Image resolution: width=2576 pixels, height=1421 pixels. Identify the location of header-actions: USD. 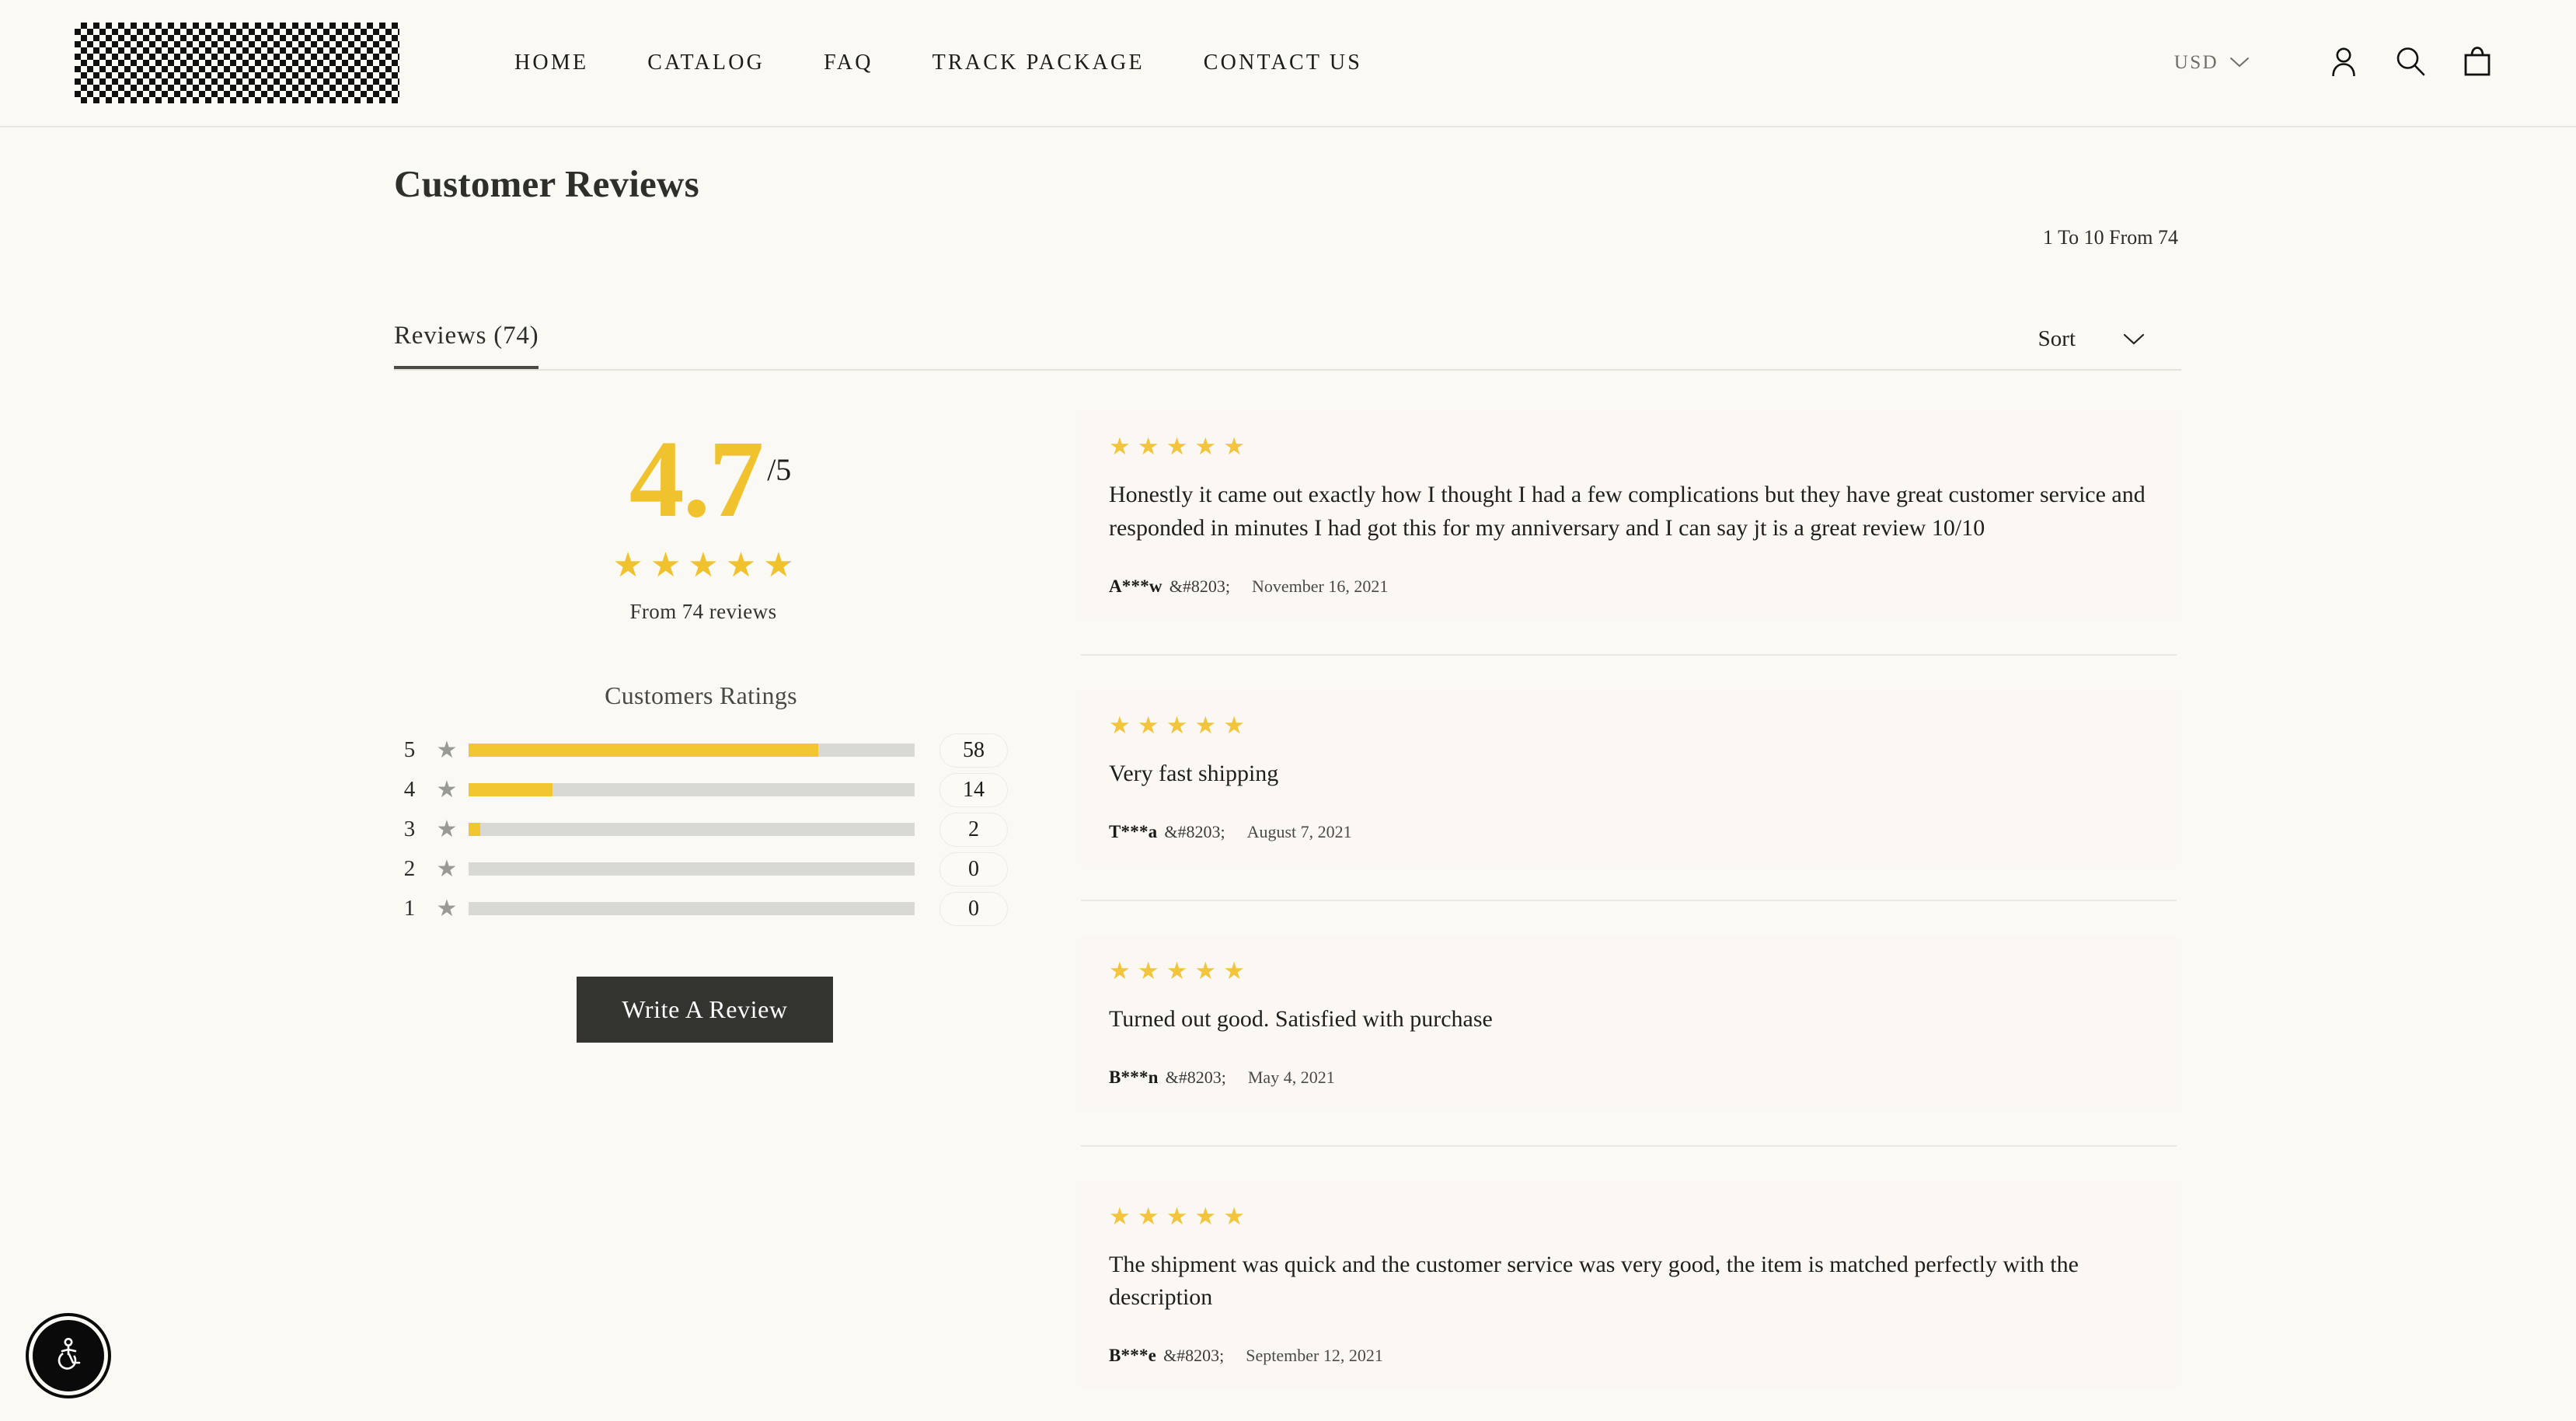
(2342, 63).